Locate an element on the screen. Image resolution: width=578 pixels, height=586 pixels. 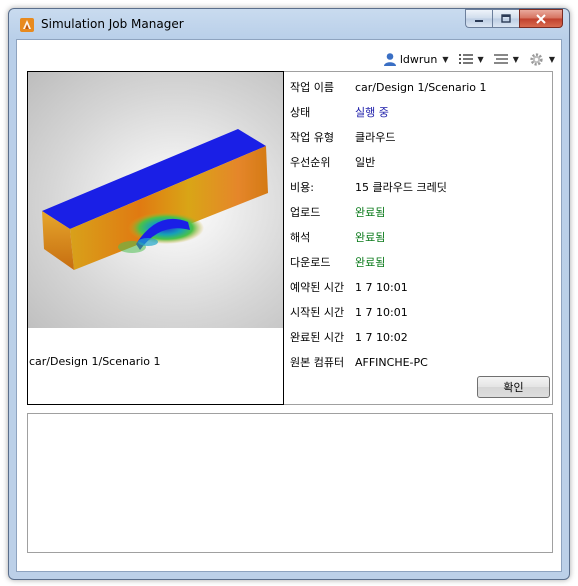
username-label: ldwrun is located at coordinates (418, 59).